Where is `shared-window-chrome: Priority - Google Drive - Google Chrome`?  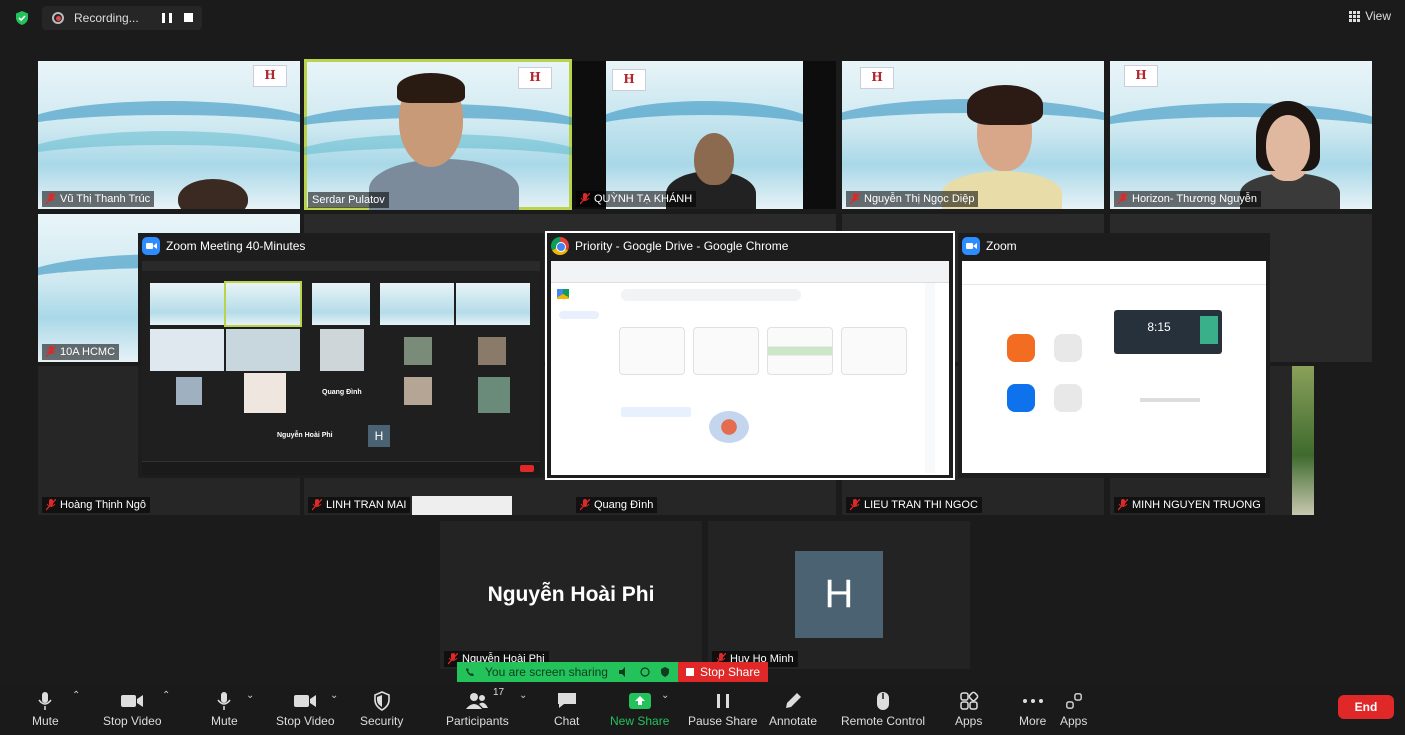
shared-window-chrome: Priority - Google Drive - Google Chrome is located at coordinates (750, 355).